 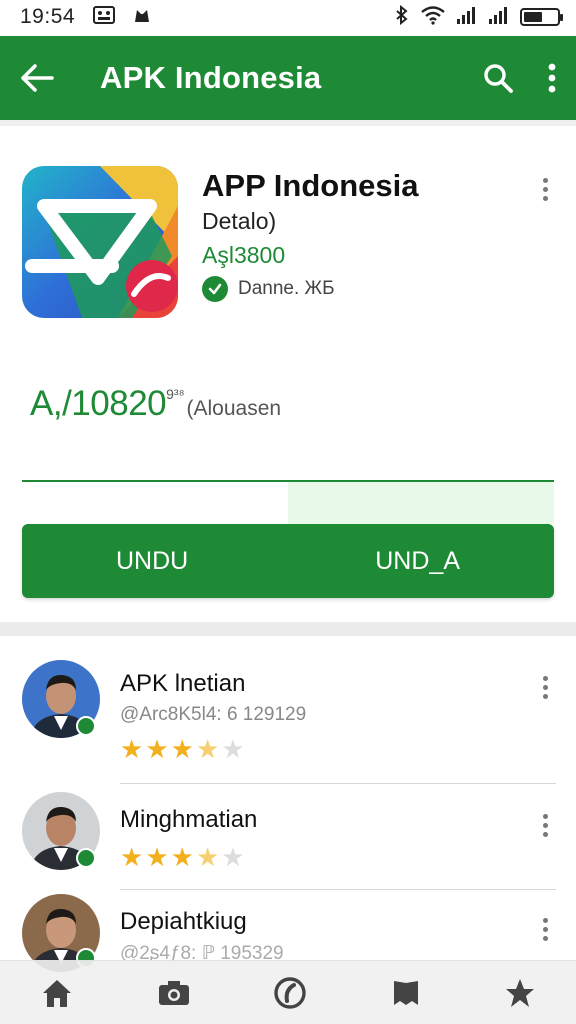 I want to click on wifi-icon, so click(x=433, y=17).